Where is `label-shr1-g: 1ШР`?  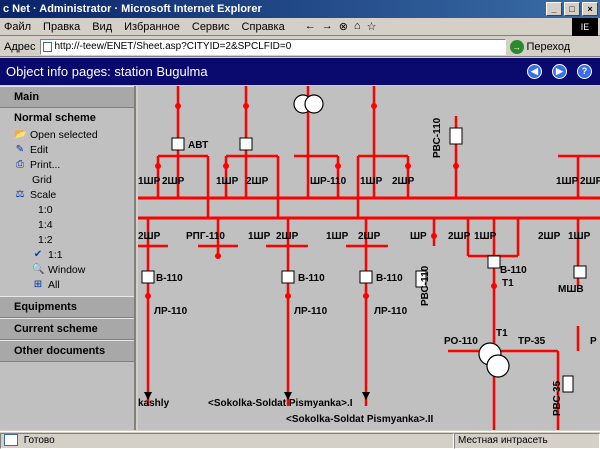 label-shr1-g: 1ШР is located at coordinates (337, 236).